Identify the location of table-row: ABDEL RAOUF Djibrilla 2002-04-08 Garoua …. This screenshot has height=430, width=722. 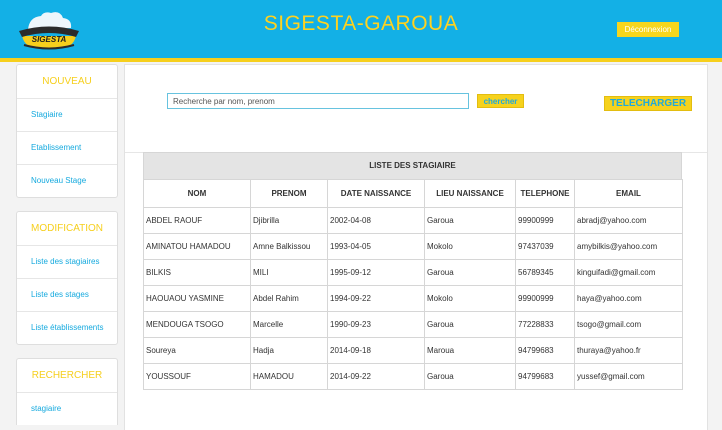
(413, 220).